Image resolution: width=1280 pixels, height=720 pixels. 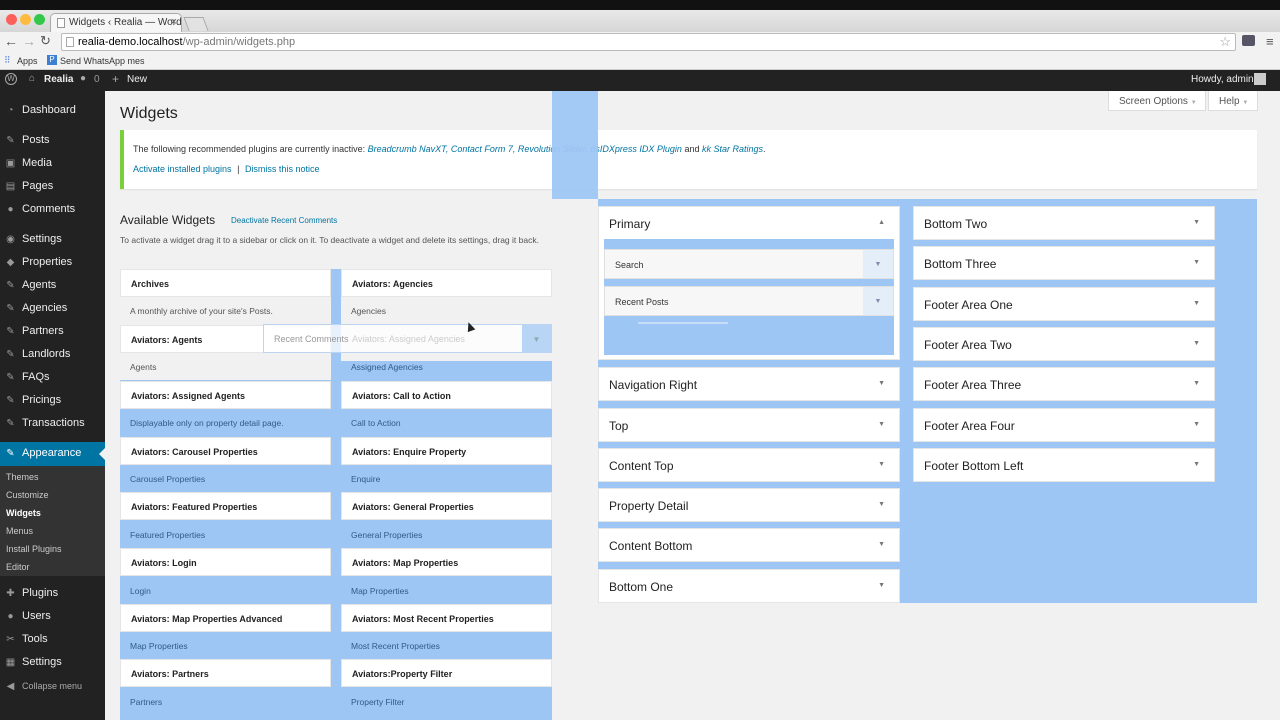 What do you see at coordinates (225, 283) in the screenshot?
I see `widget-archives: Archives` at bounding box center [225, 283].